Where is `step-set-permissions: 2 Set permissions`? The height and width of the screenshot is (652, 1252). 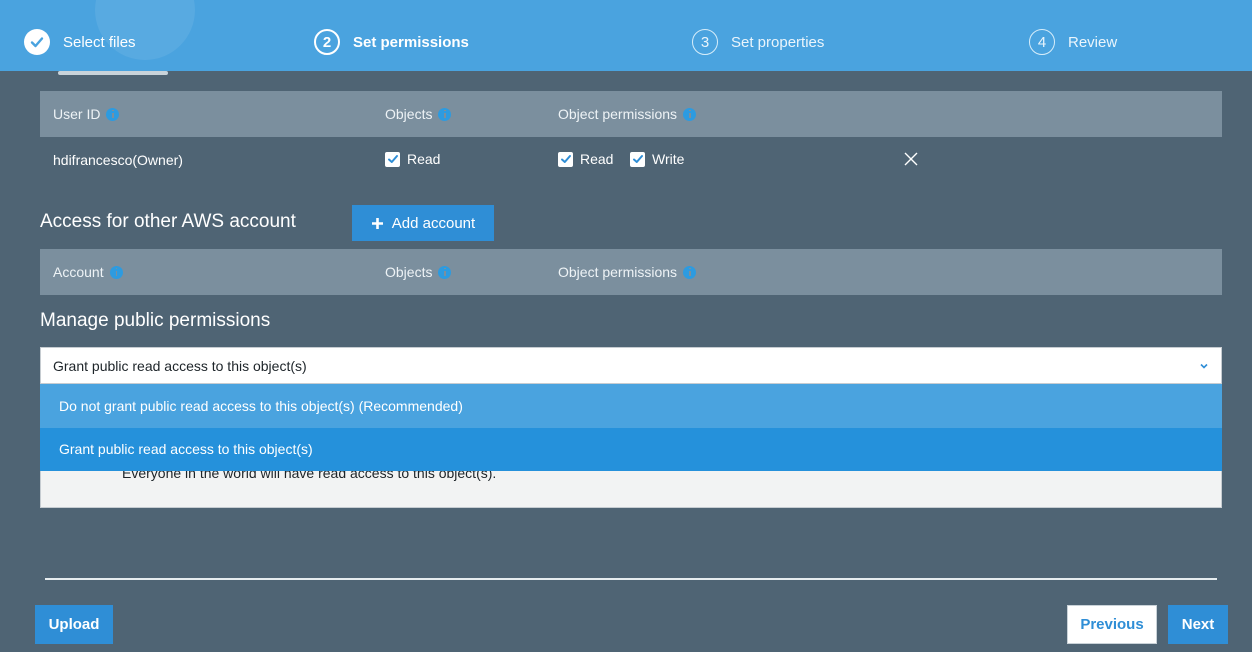
step-set-permissions: 2 Set permissions is located at coordinates (391, 42).